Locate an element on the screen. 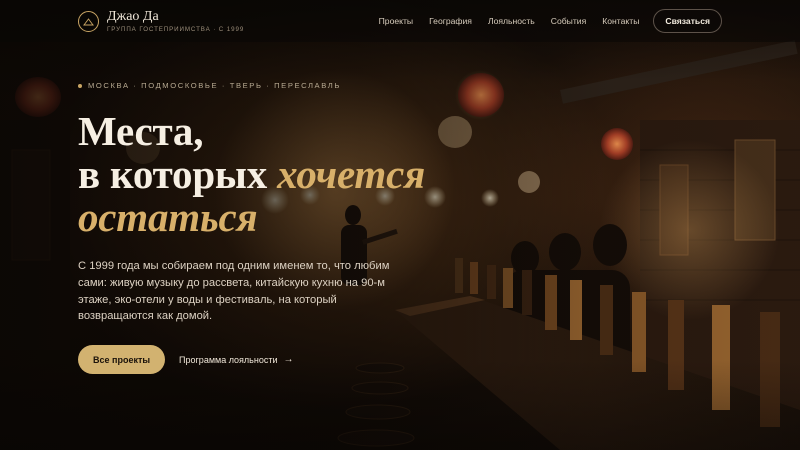 This screenshot has width=800, height=450. all-projects-button: Все проекты is located at coordinates (122, 359).